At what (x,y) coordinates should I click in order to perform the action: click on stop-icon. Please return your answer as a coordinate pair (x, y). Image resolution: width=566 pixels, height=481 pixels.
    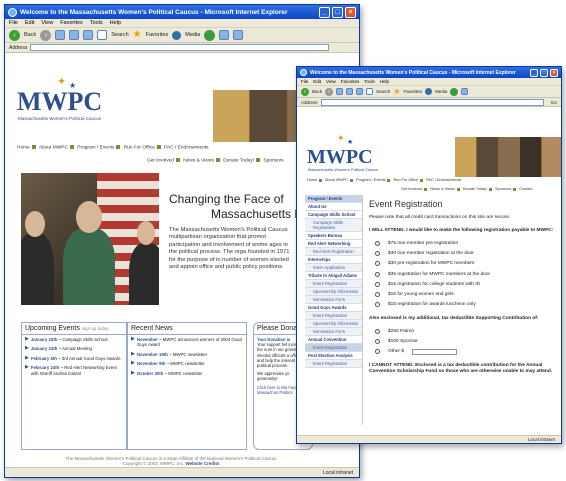
    Looking at the image, I should click on (60, 35).